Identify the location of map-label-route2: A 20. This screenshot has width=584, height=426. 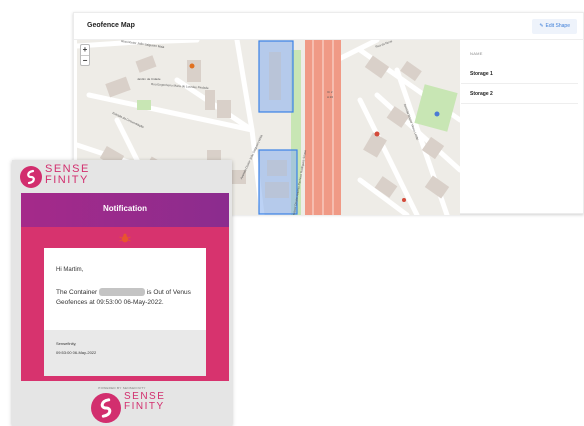
(330, 97).